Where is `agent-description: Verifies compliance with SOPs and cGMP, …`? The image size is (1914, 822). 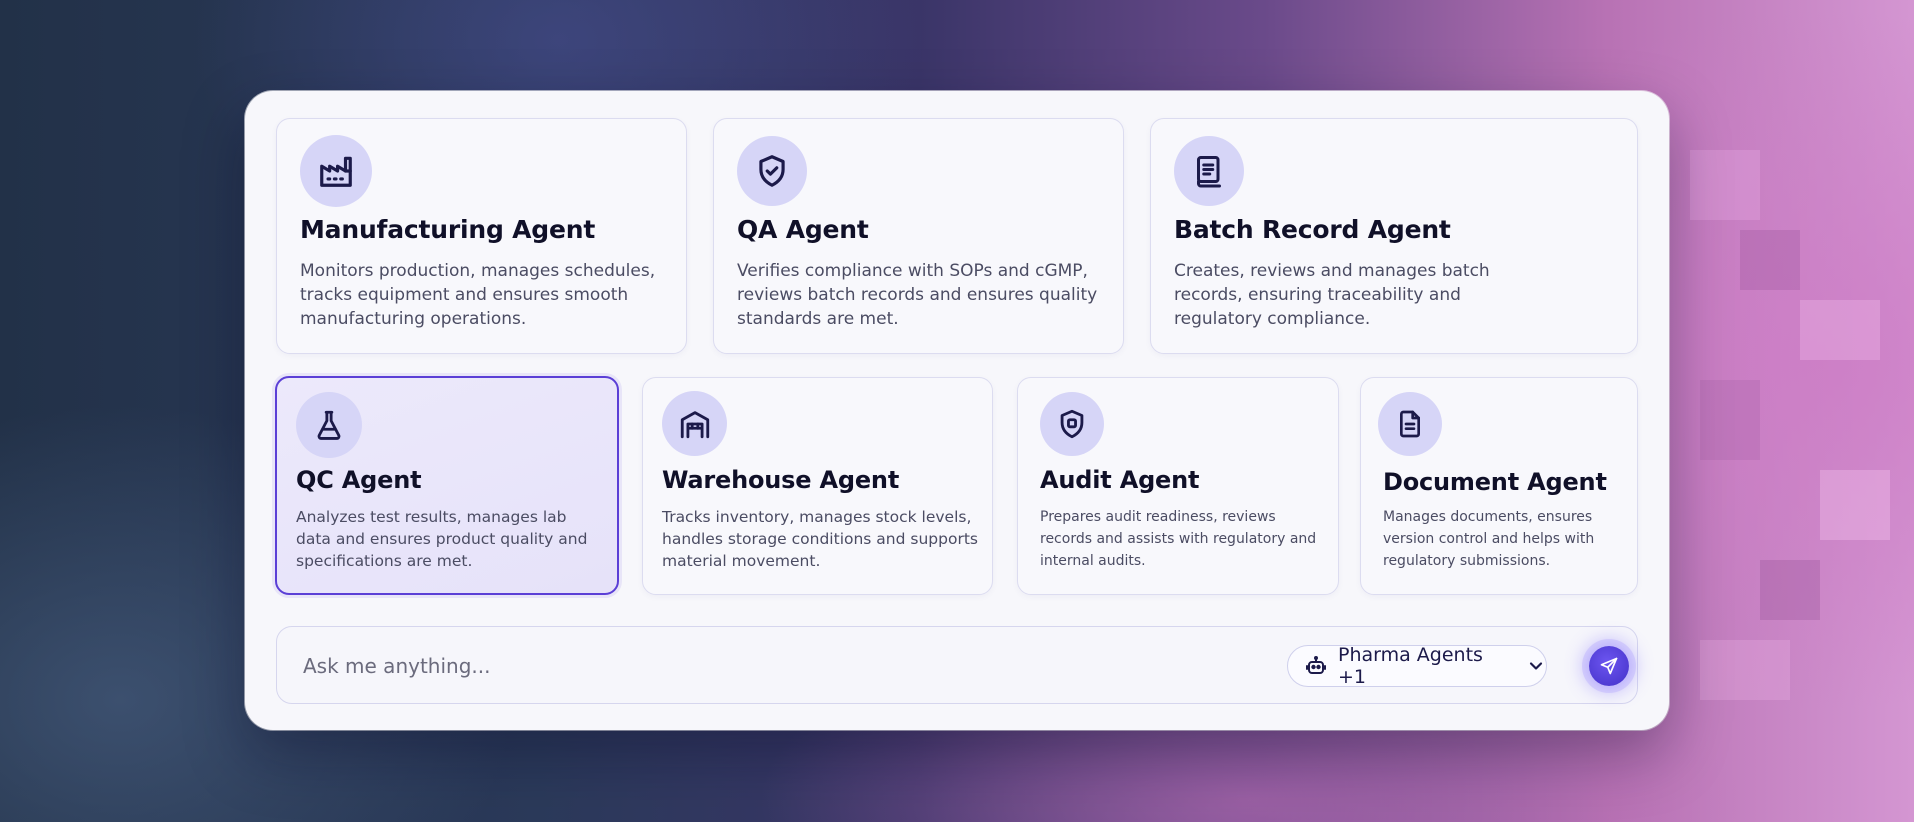 agent-description: Verifies compliance with SOPs and cGMP, … is located at coordinates (917, 295).